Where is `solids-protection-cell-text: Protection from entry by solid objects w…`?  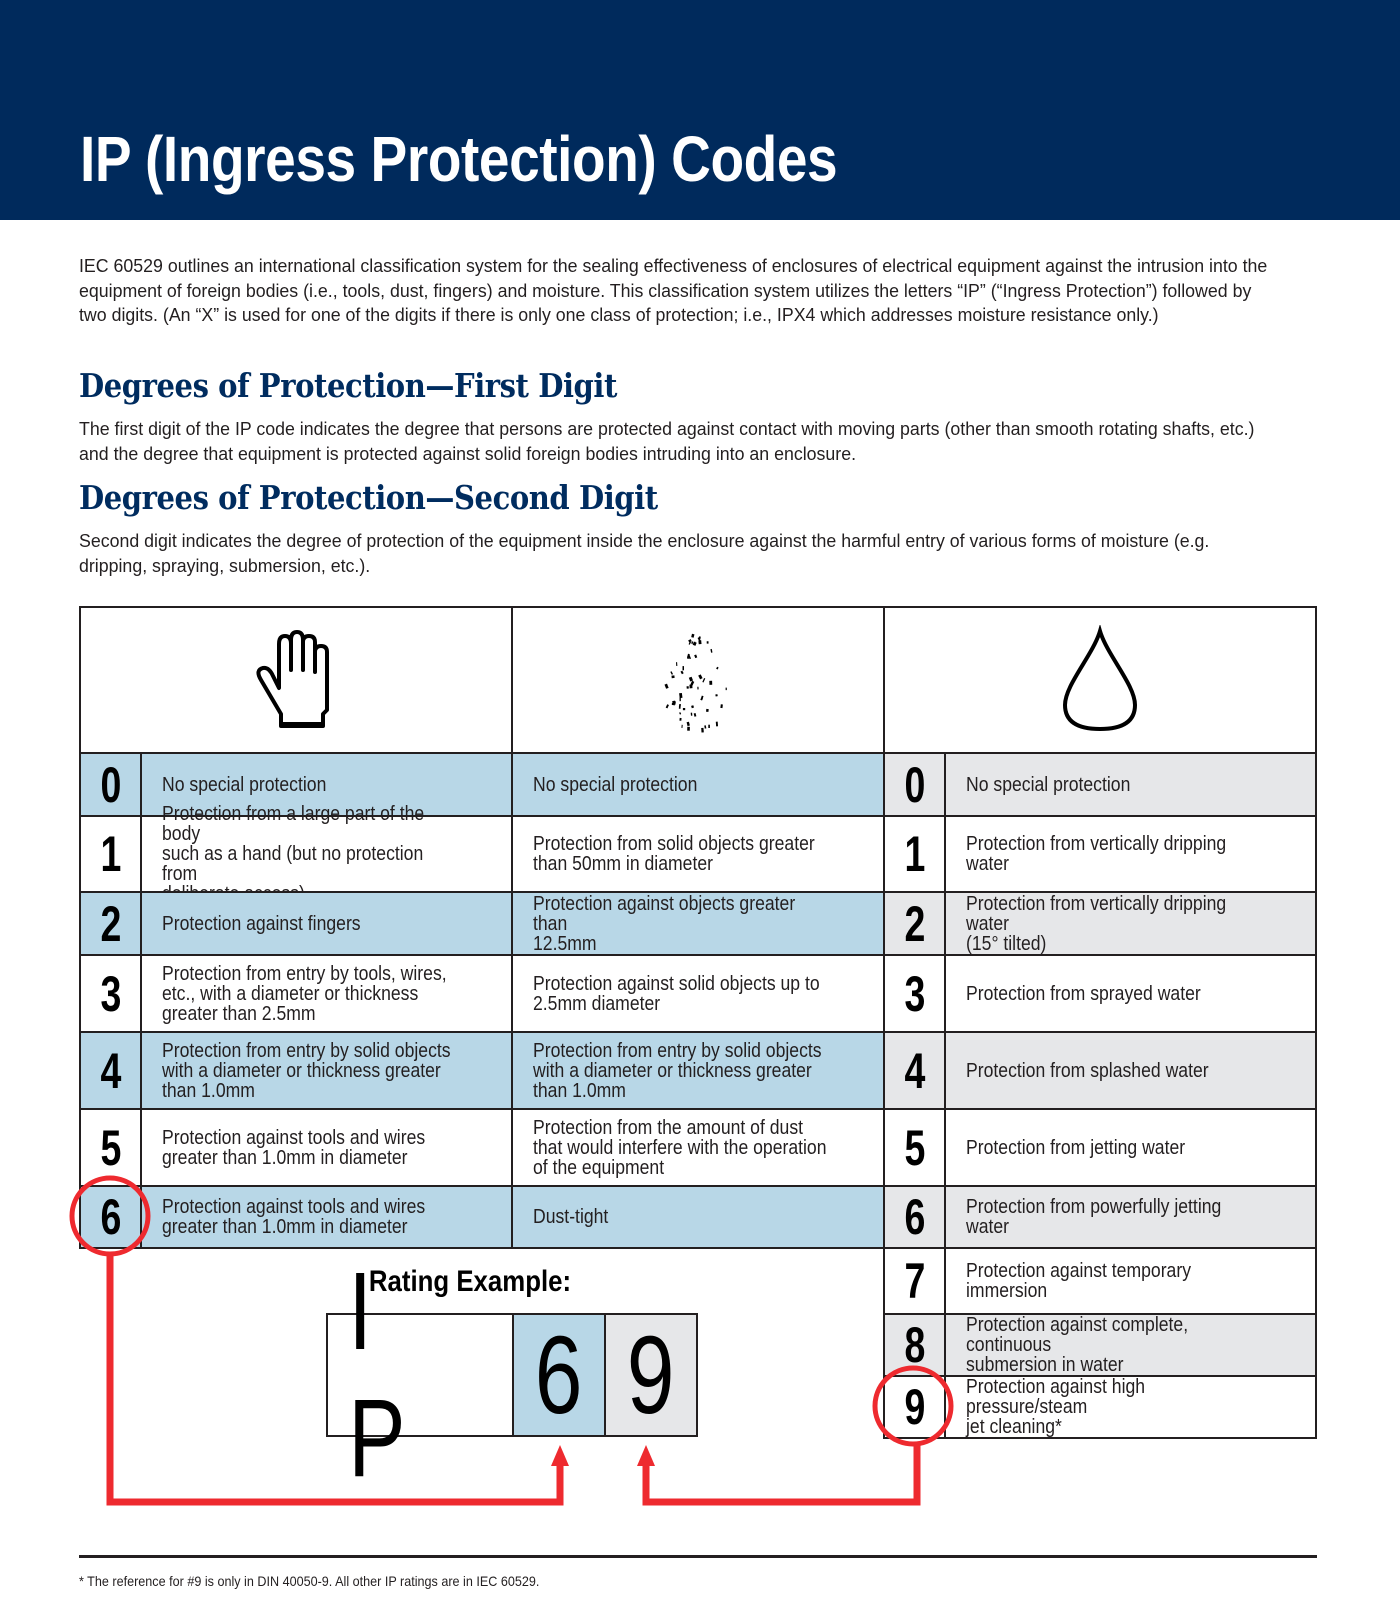 solids-protection-cell-text: Protection from entry by solid objects w… is located at coordinates (677, 1070).